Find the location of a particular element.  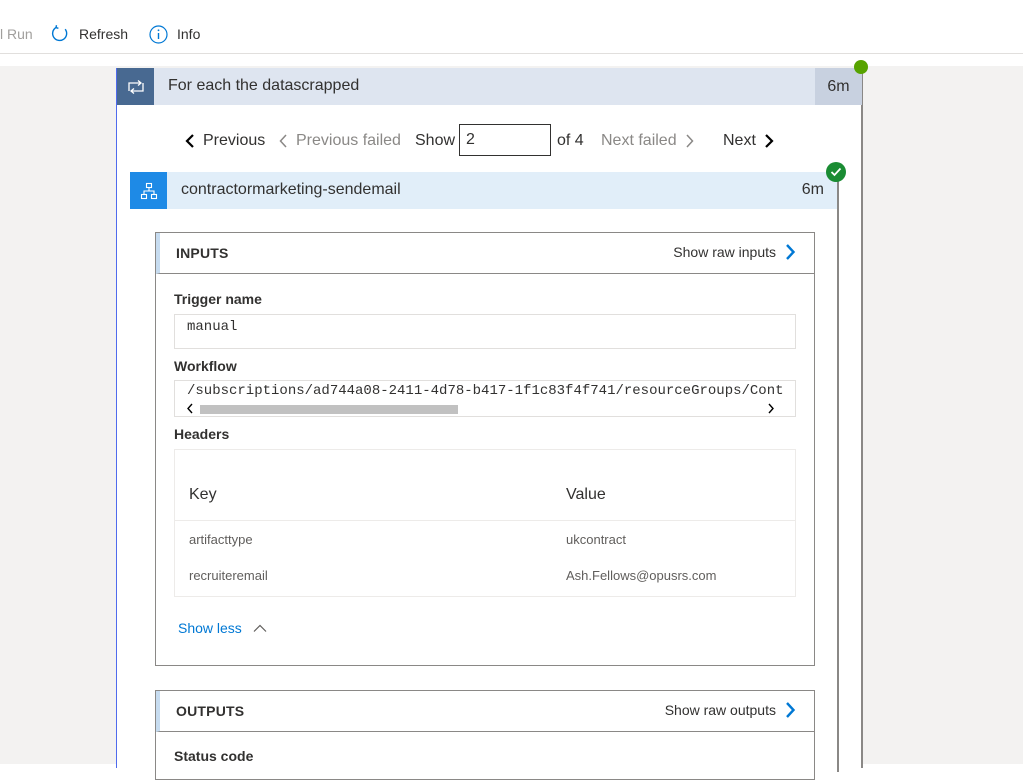

previous-failed-button: Previous failed is located at coordinates (339, 141).